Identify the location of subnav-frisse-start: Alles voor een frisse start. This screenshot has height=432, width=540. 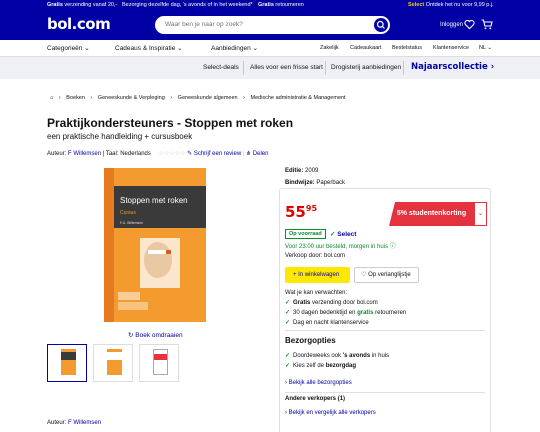
(286, 67).